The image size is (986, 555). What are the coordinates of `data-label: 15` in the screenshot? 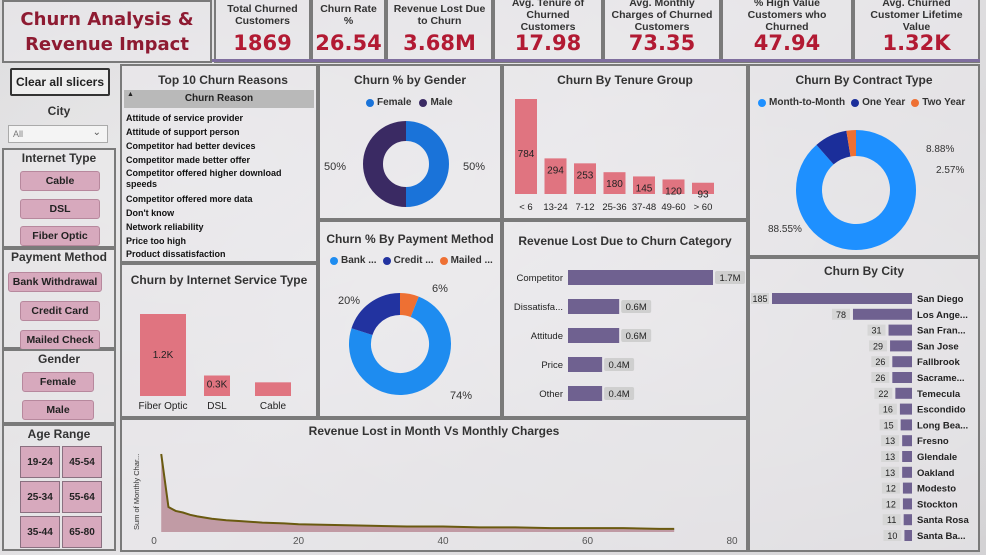 It's located at (889, 425).